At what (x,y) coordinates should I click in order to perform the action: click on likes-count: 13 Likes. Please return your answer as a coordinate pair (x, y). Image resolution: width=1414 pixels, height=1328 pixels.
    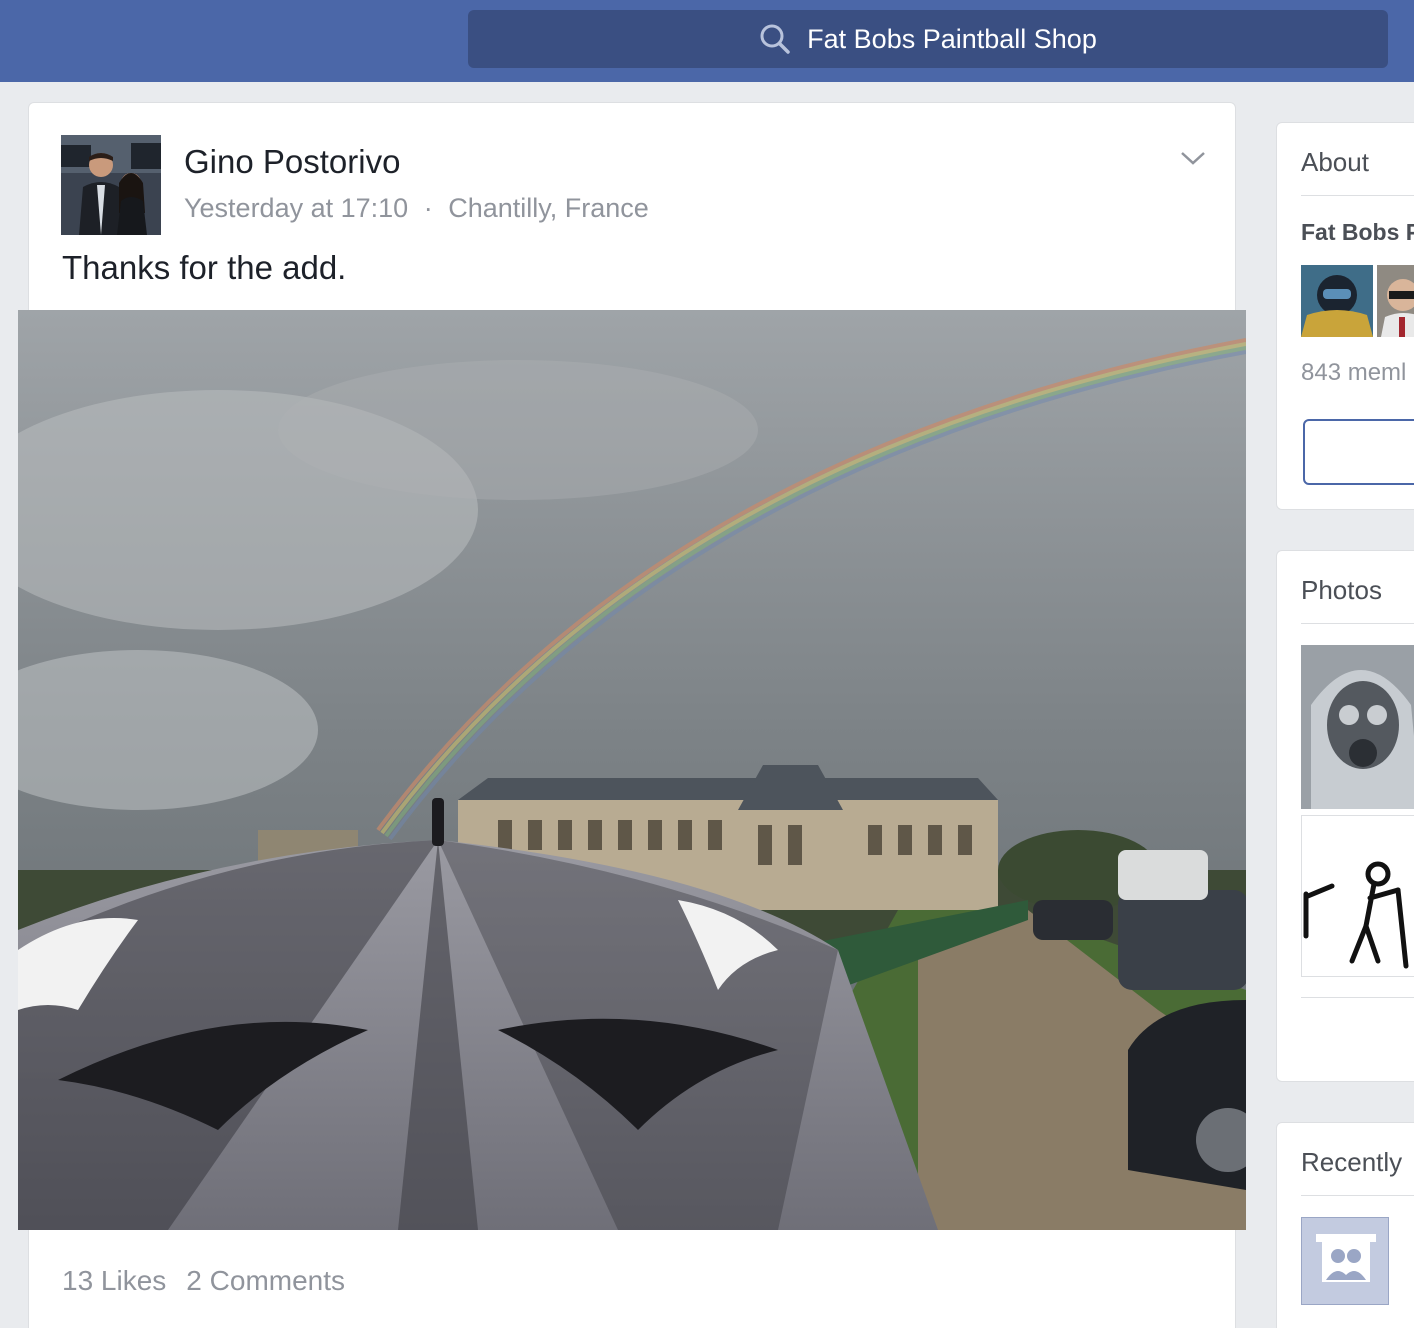
    Looking at the image, I should click on (114, 1280).